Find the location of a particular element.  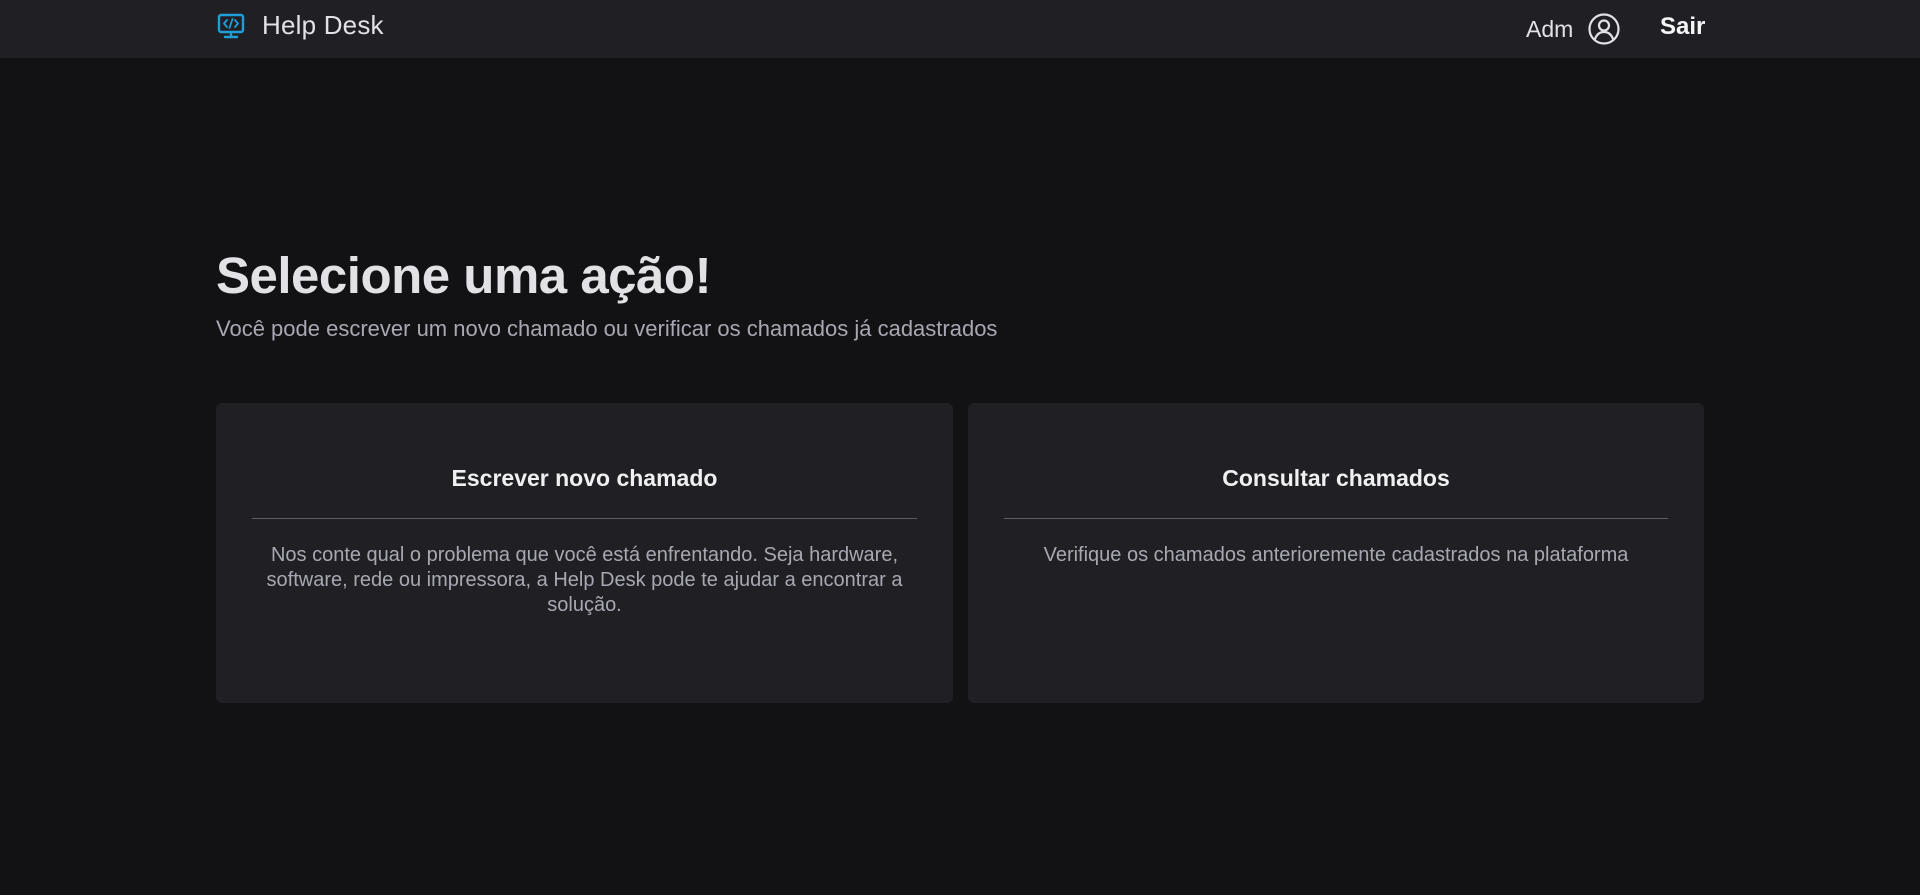

app-title: Help Desk is located at coordinates (323, 25).